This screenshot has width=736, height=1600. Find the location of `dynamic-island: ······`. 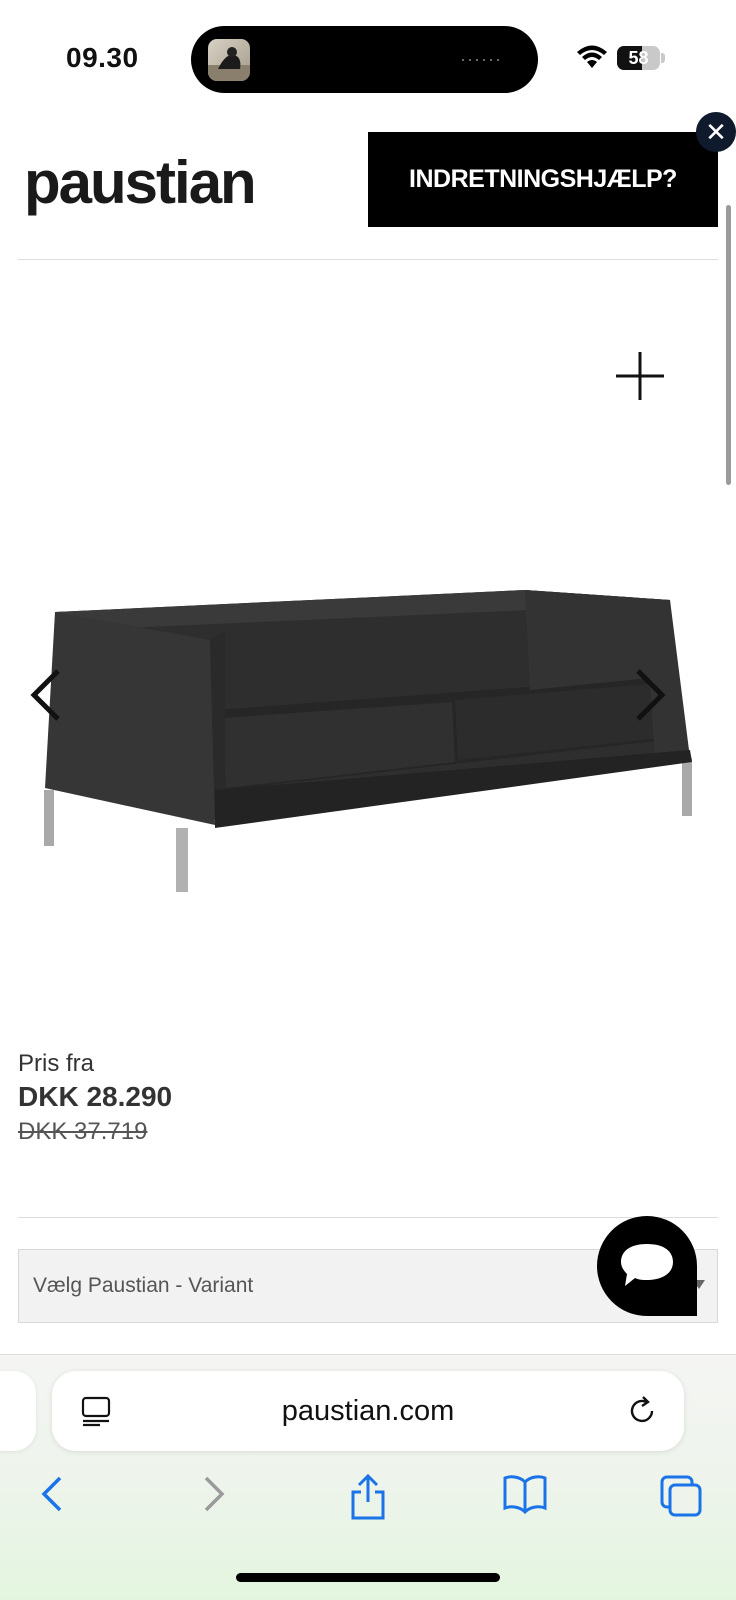

dynamic-island: ······ is located at coordinates (364, 59).